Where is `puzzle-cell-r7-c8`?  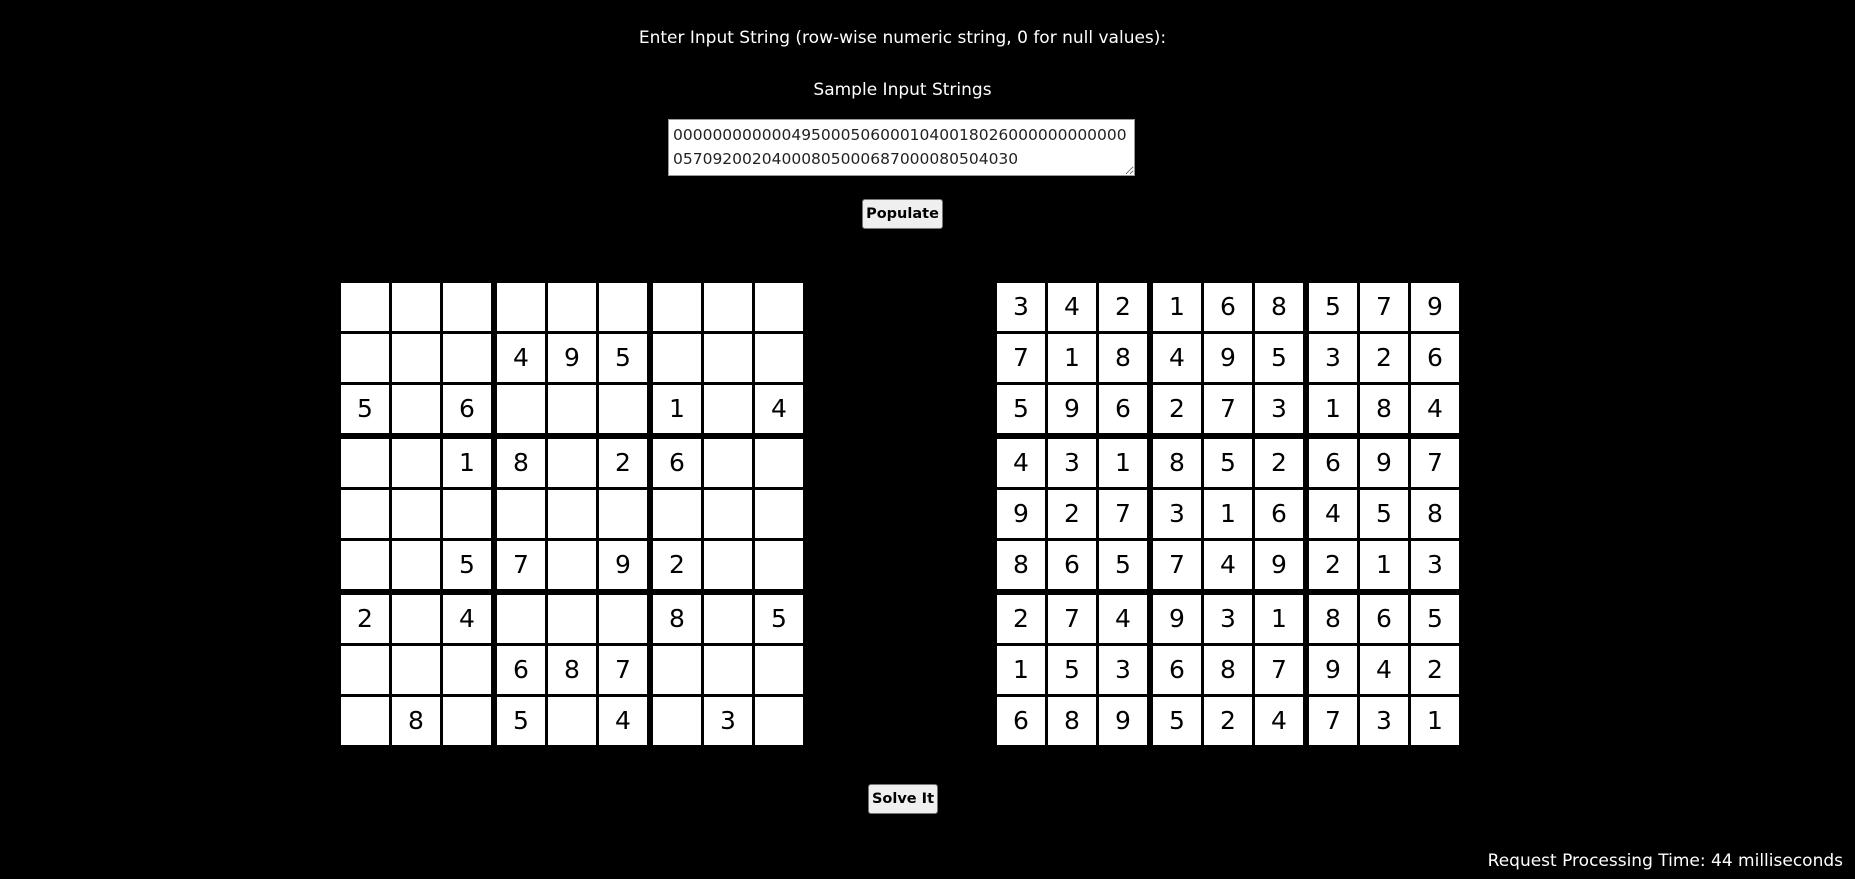 puzzle-cell-r7-c8 is located at coordinates (728, 619).